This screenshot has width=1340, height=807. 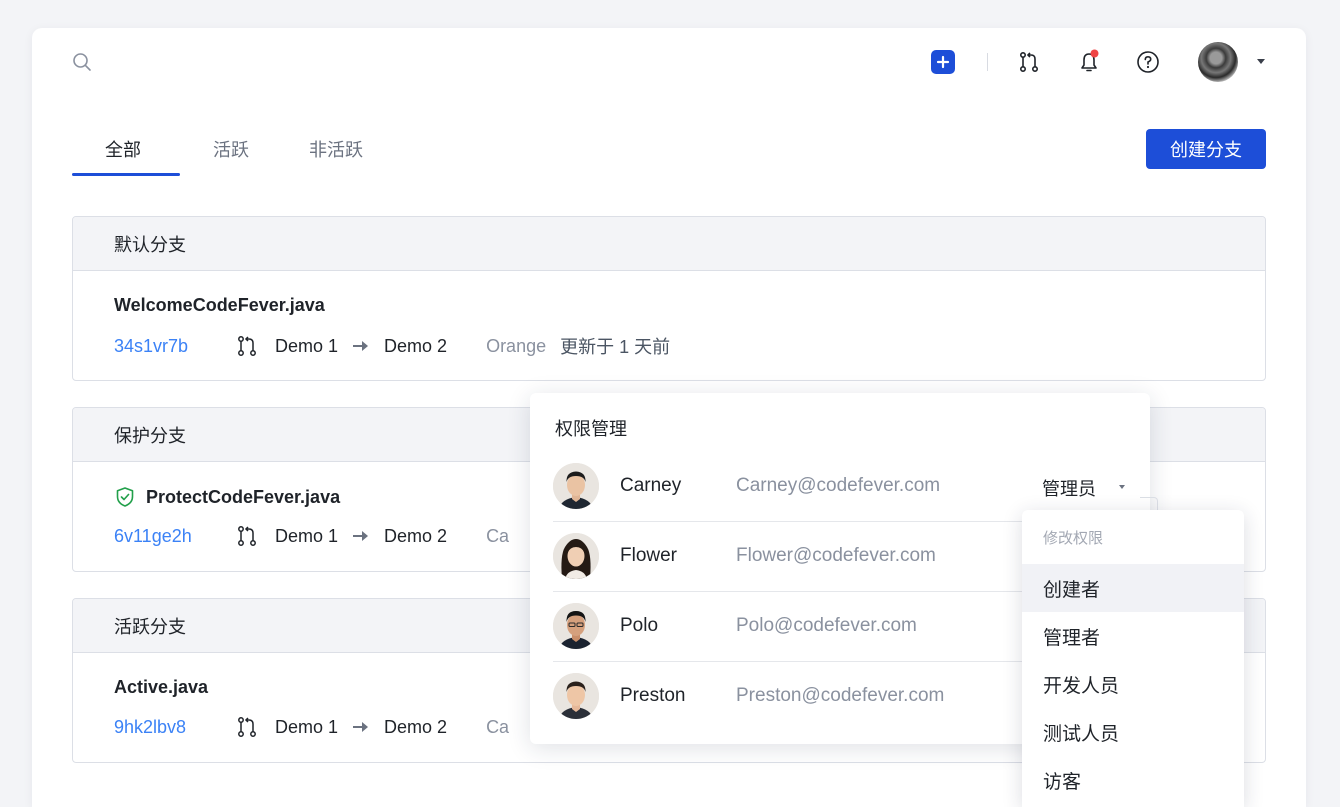 I want to click on branch-meta: 6v11ge2h Demo 1 Demo 2 Ca, so click(x=318, y=536).